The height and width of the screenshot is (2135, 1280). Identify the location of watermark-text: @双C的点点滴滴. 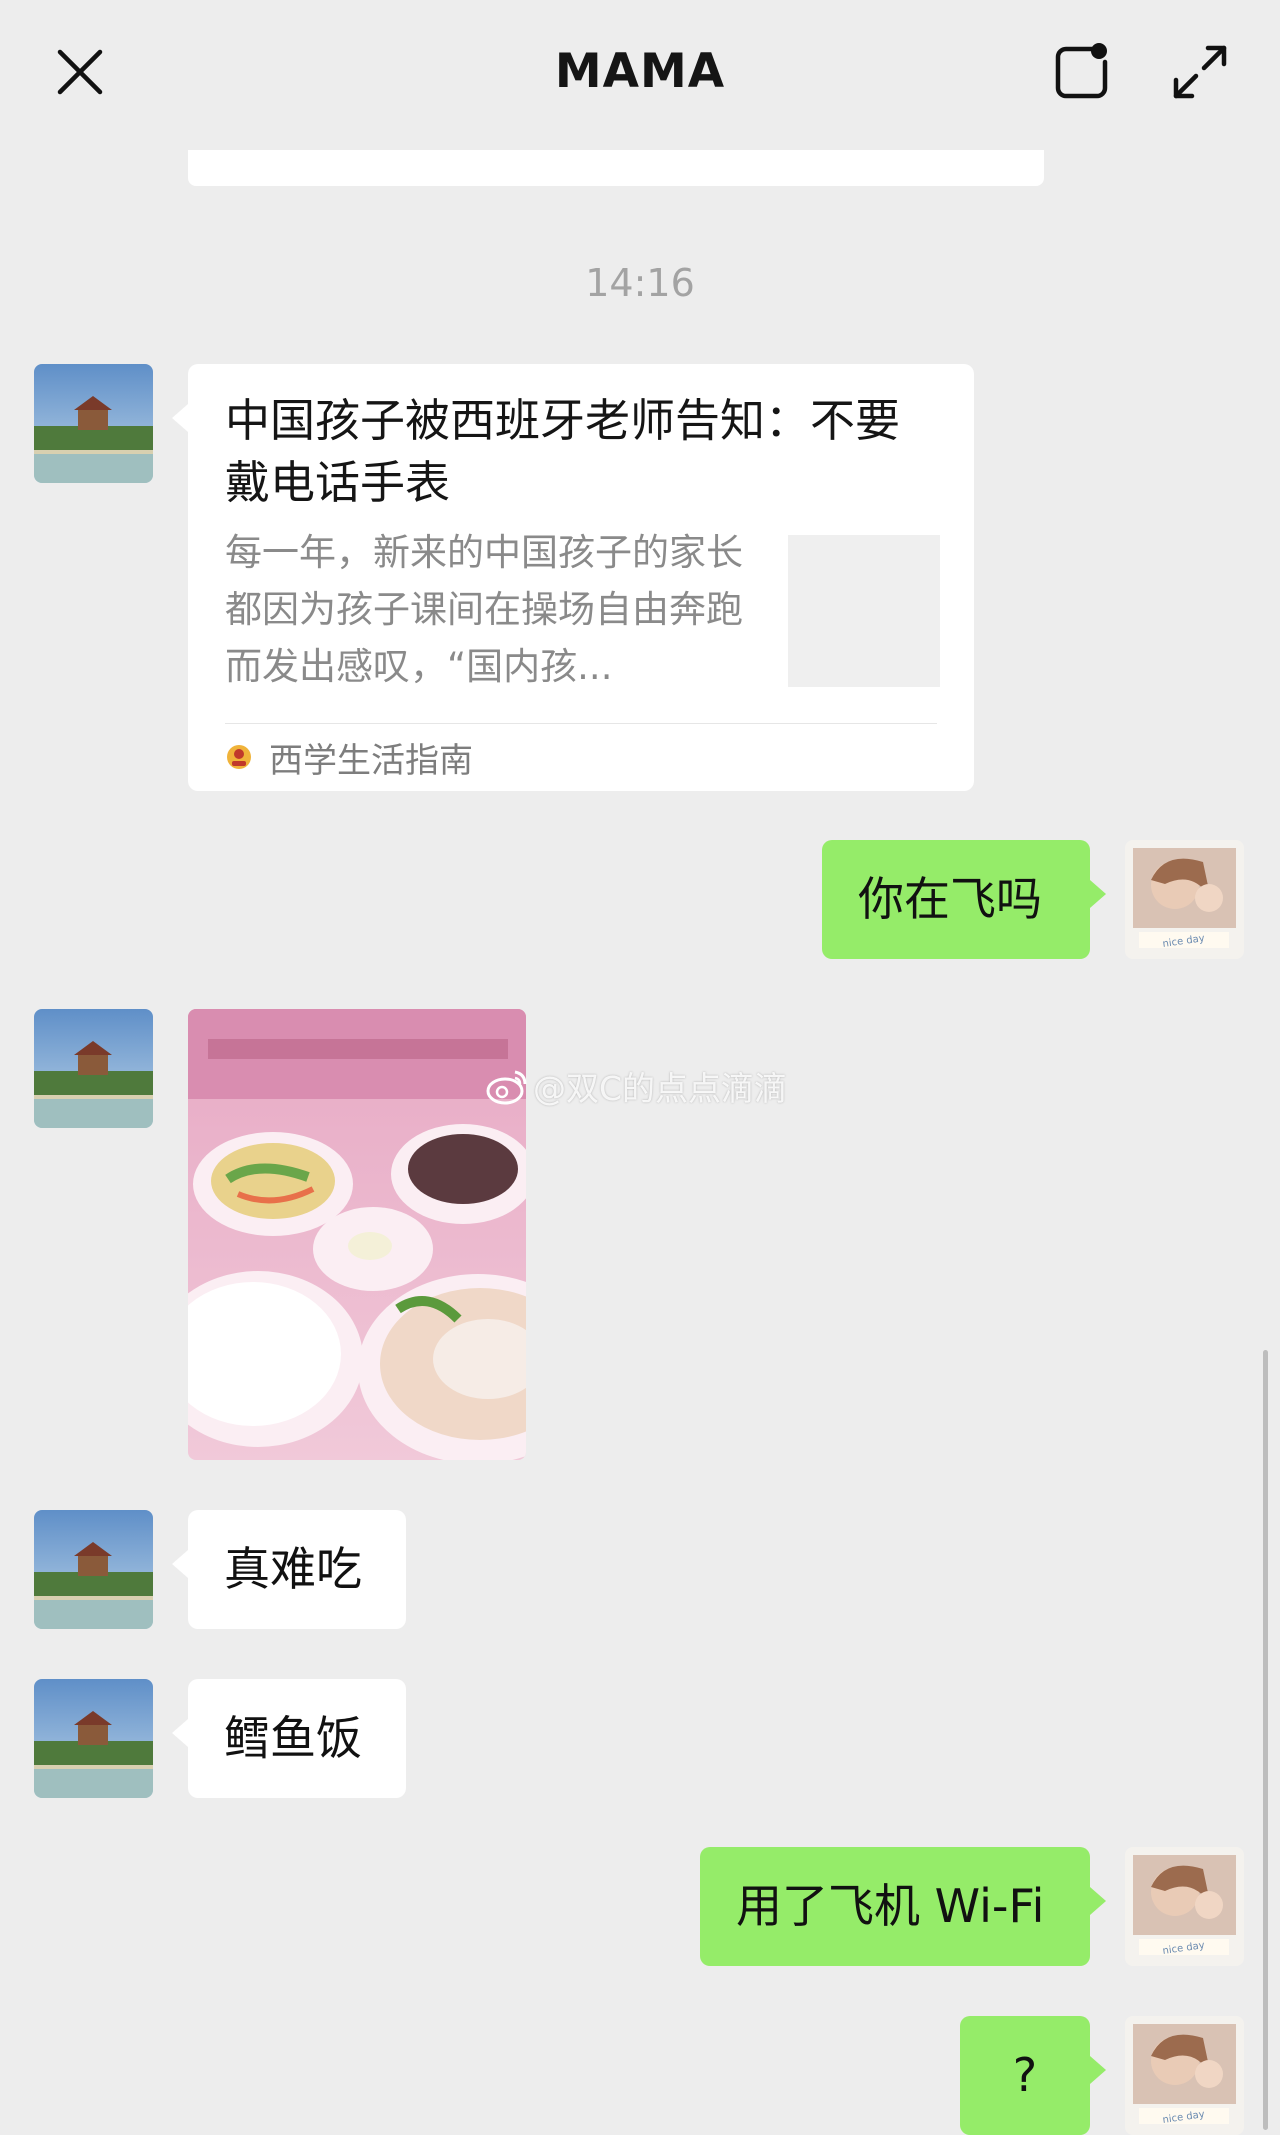
(660, 1088).